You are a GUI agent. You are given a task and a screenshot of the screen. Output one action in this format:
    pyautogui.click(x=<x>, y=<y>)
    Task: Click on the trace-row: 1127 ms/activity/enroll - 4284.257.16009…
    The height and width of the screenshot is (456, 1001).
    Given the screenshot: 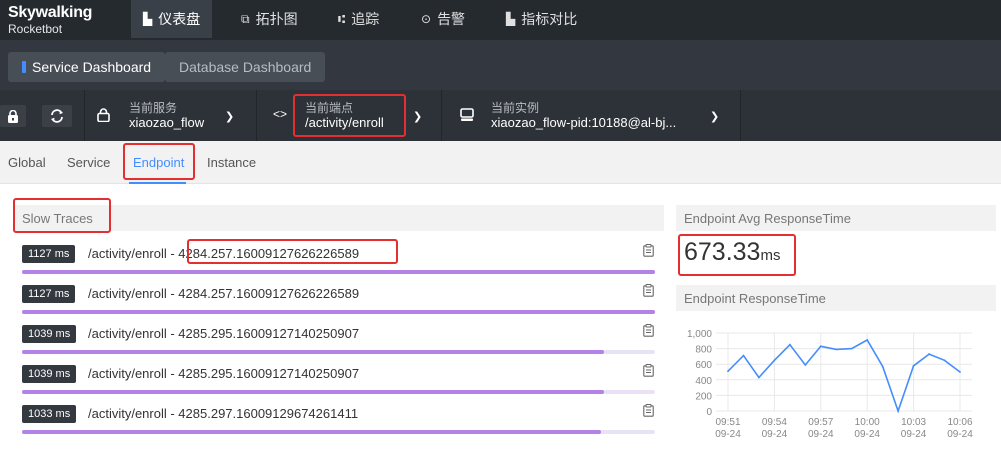 What is the action you would take?
    pyautogui.click(x=342, y=304)
    